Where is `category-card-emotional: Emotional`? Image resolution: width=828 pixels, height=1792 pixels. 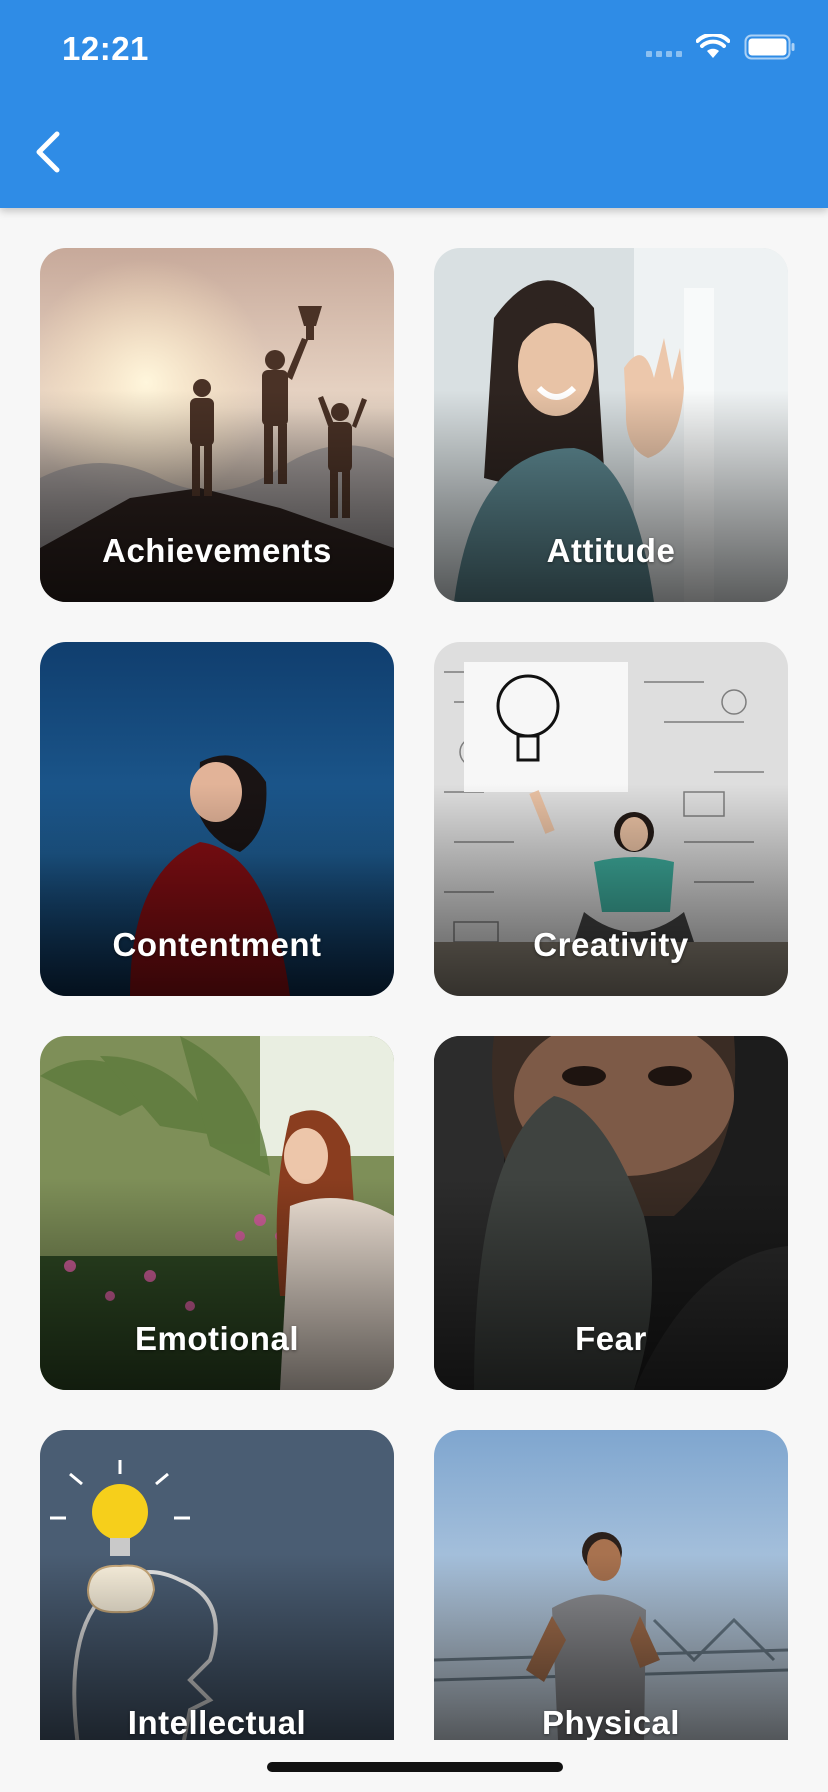
category-card-emotional: Emotional is located at coordinates (217, 1213).